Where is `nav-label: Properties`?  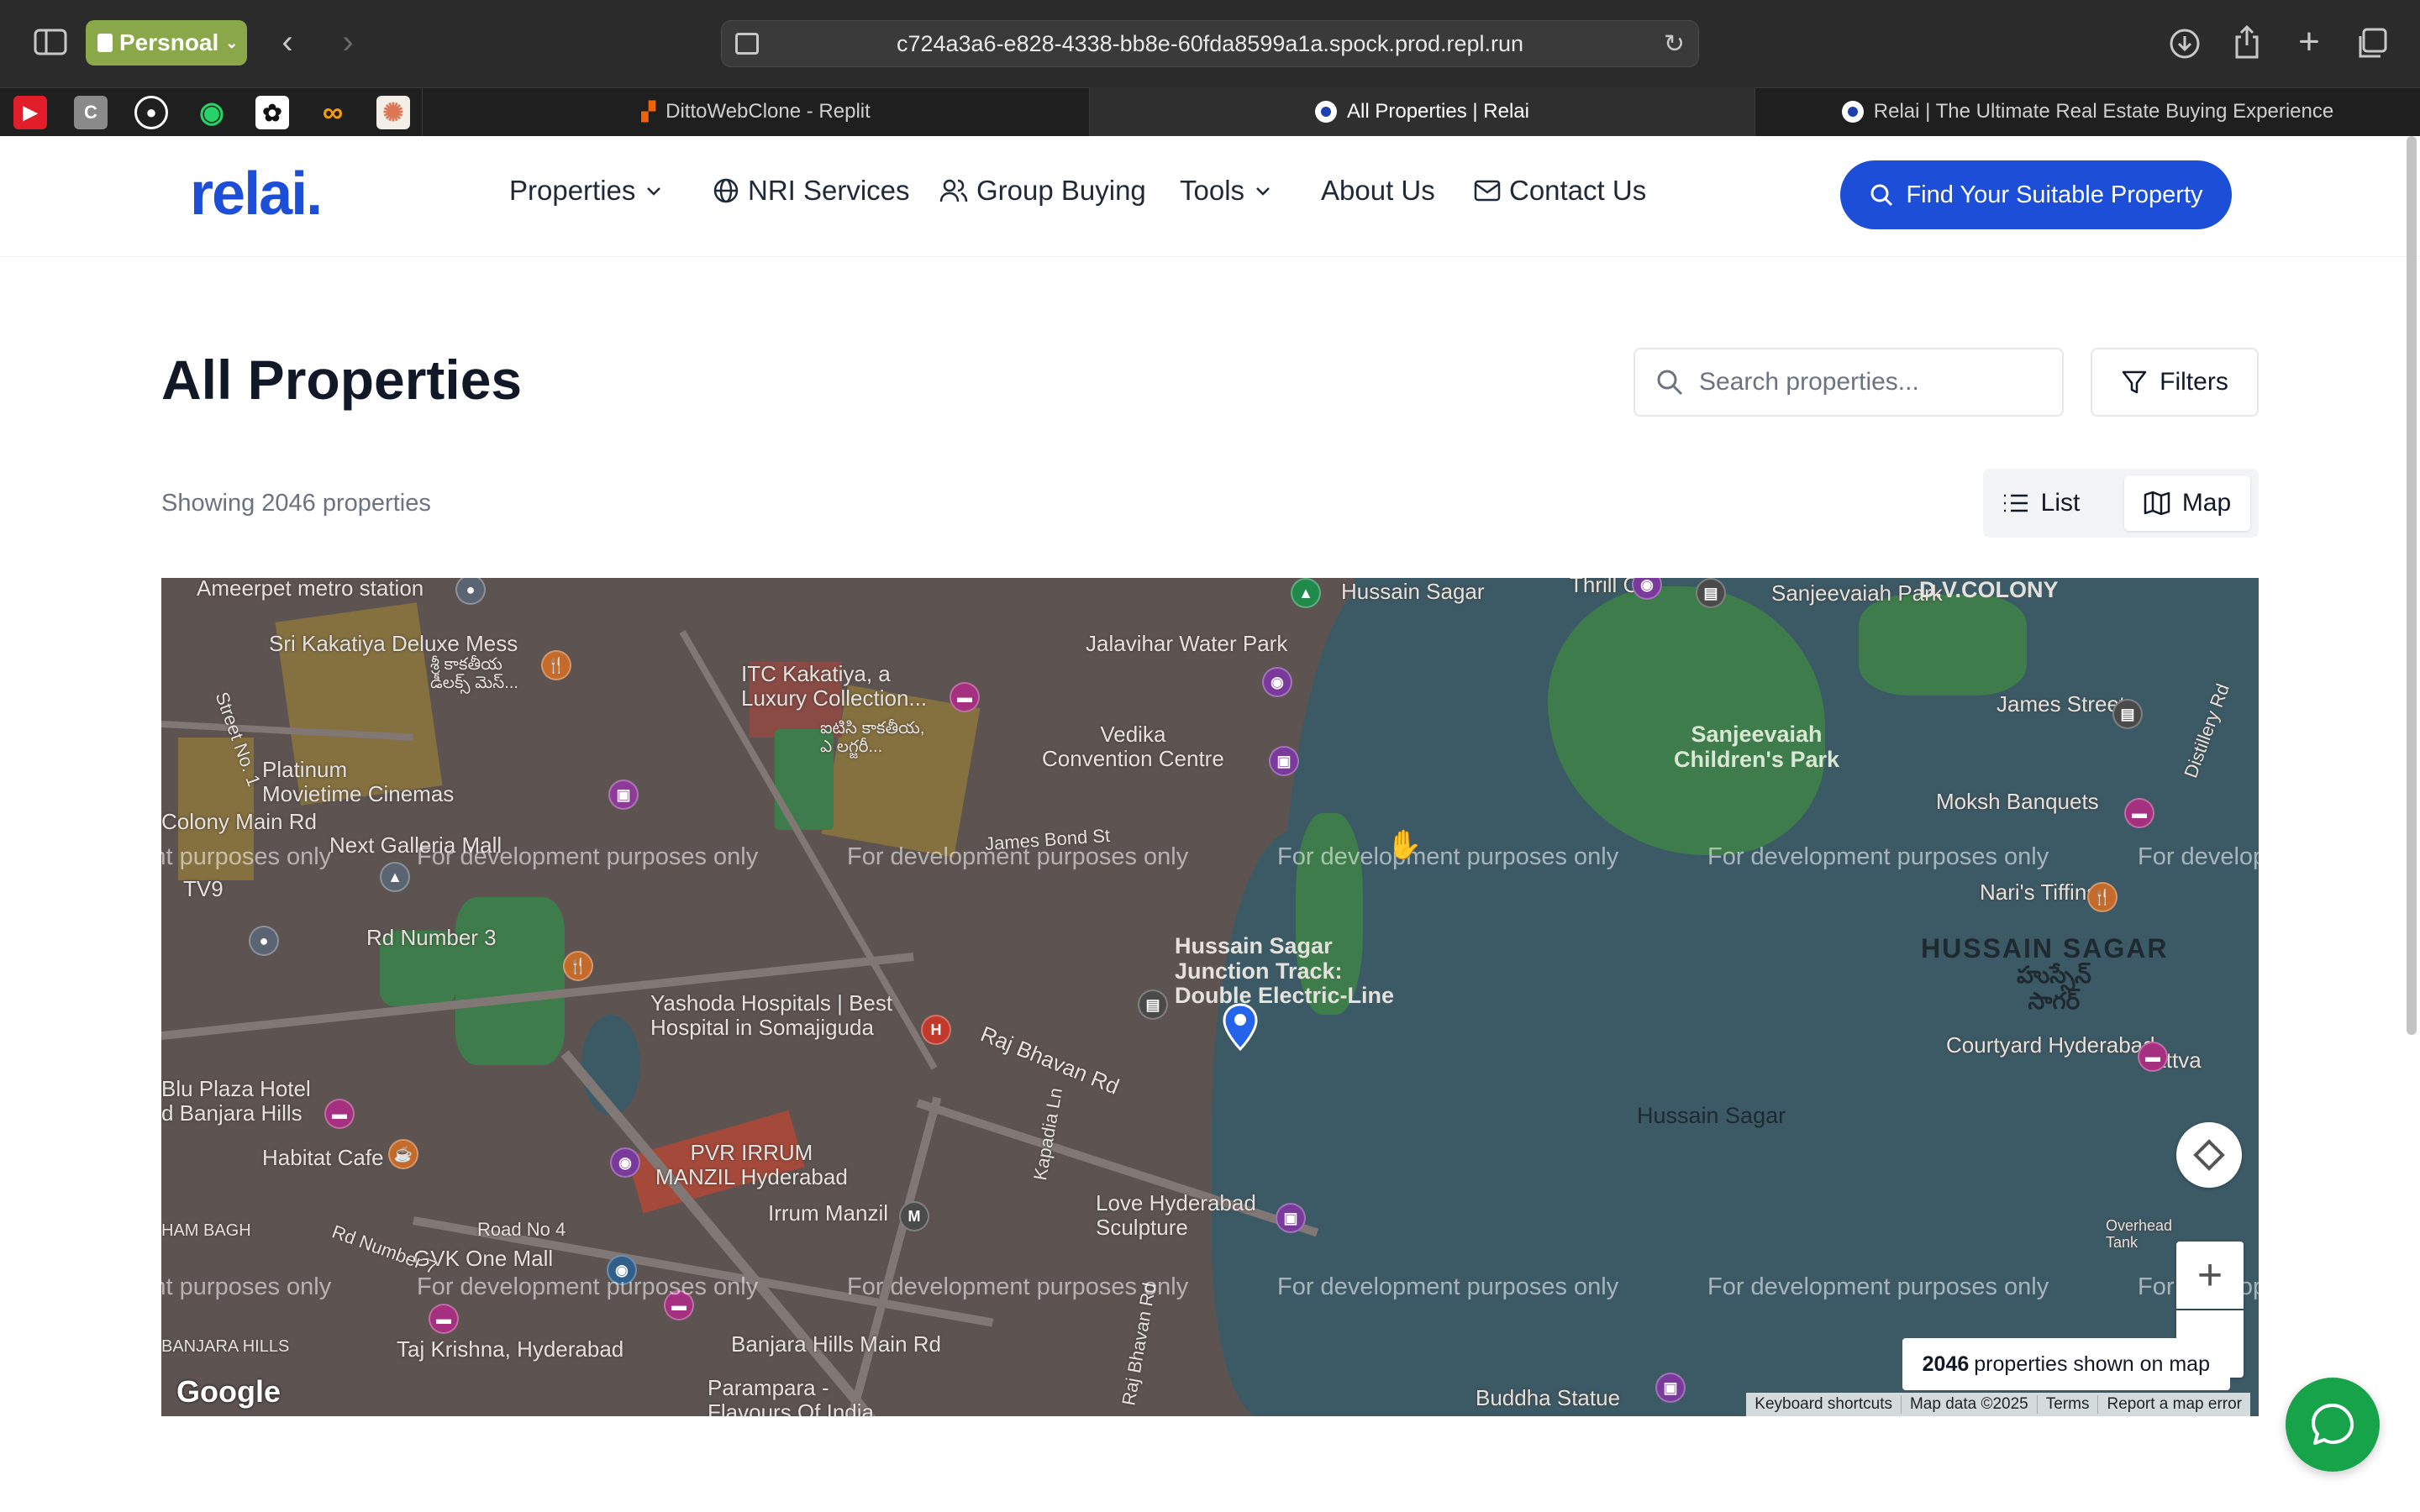
nav-label: Properties is located at coordinates (572, 190).